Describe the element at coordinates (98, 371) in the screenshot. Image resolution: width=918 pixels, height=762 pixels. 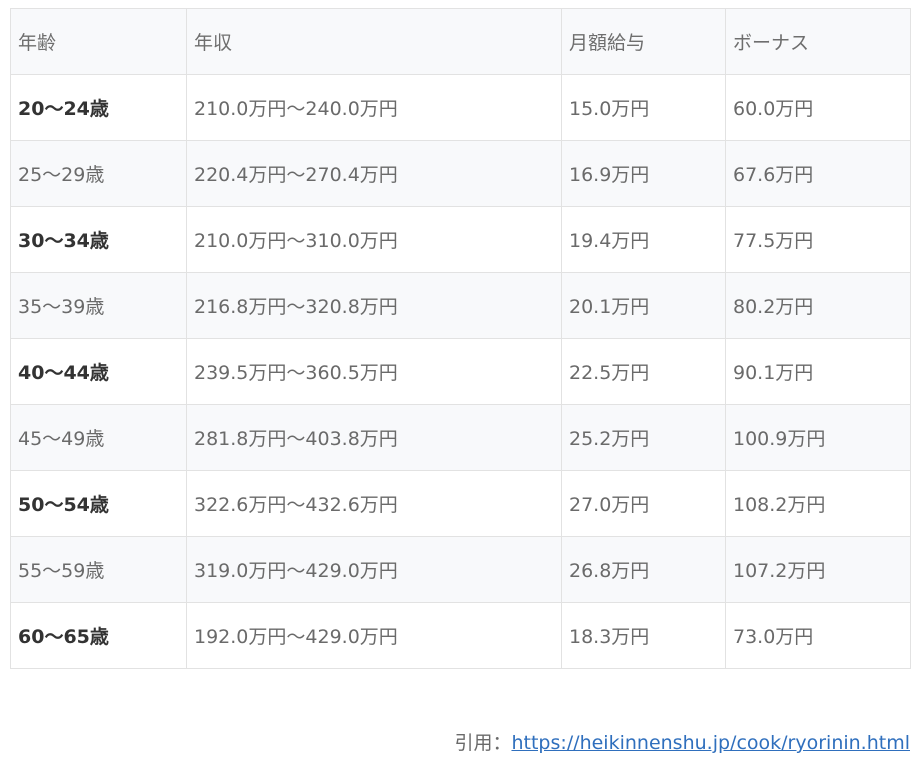
I see `cell-age: 40〜44歳` at that location.